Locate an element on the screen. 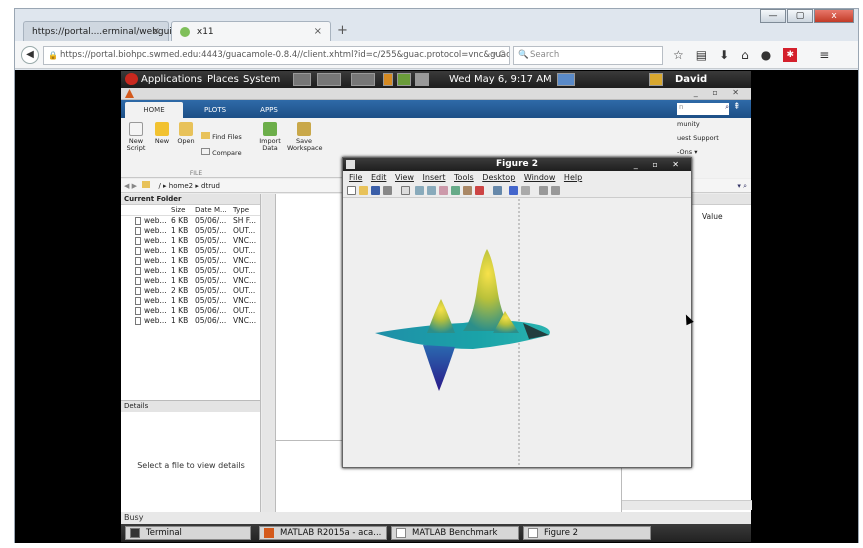 The height and width of the screenshot is (548, 863). brush-icon is located at coordinates (479, 190).